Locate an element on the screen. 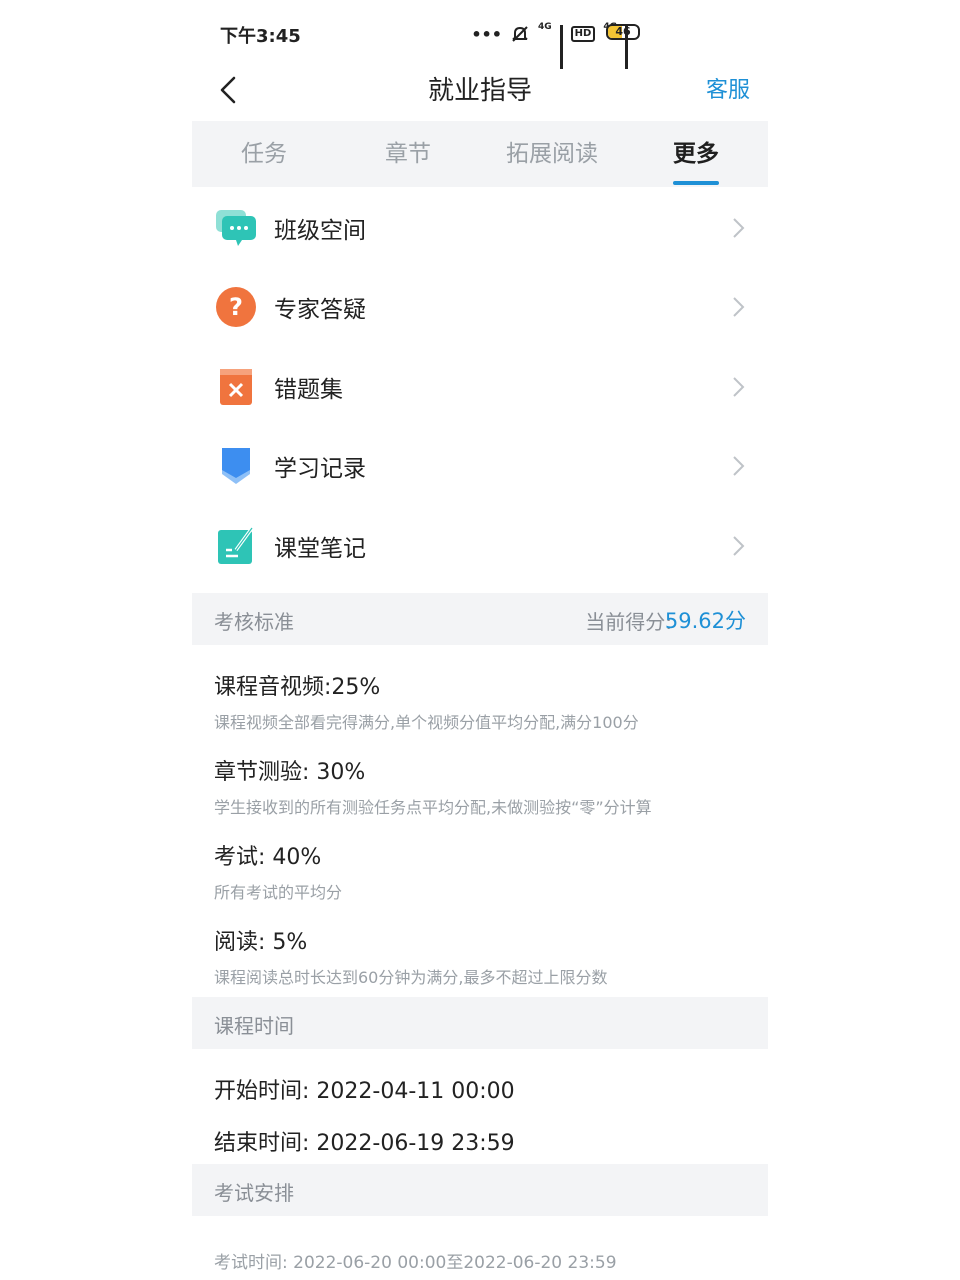 The width and height of the screenshot is (960, 1280). battery-indicator: 46 is located at coordinates (623, 32).